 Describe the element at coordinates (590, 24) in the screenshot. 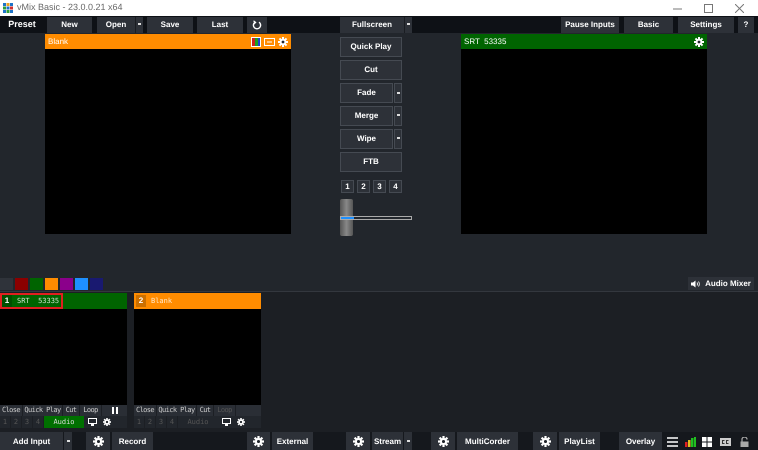

I see `toolbar-button: Pause Inputs` at that location.